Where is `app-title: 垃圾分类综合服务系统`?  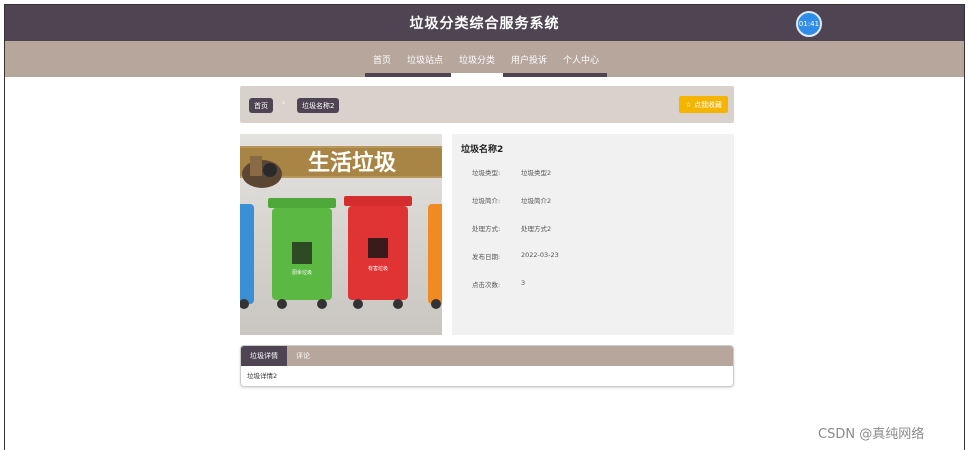
app-title: 垃圾分类综合服务系统 is located at coordinates (484, 24).